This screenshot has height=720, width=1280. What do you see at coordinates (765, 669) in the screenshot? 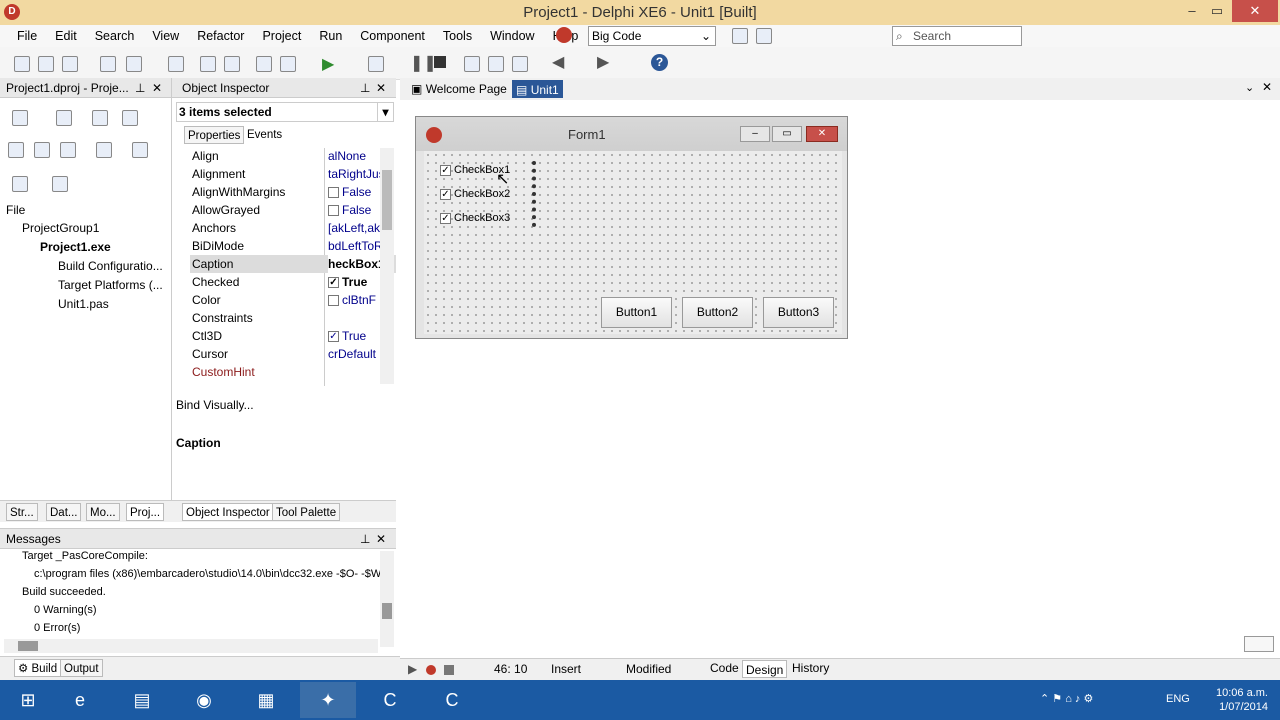
I see `tab-design: Design` at bounding box center [765, 669].